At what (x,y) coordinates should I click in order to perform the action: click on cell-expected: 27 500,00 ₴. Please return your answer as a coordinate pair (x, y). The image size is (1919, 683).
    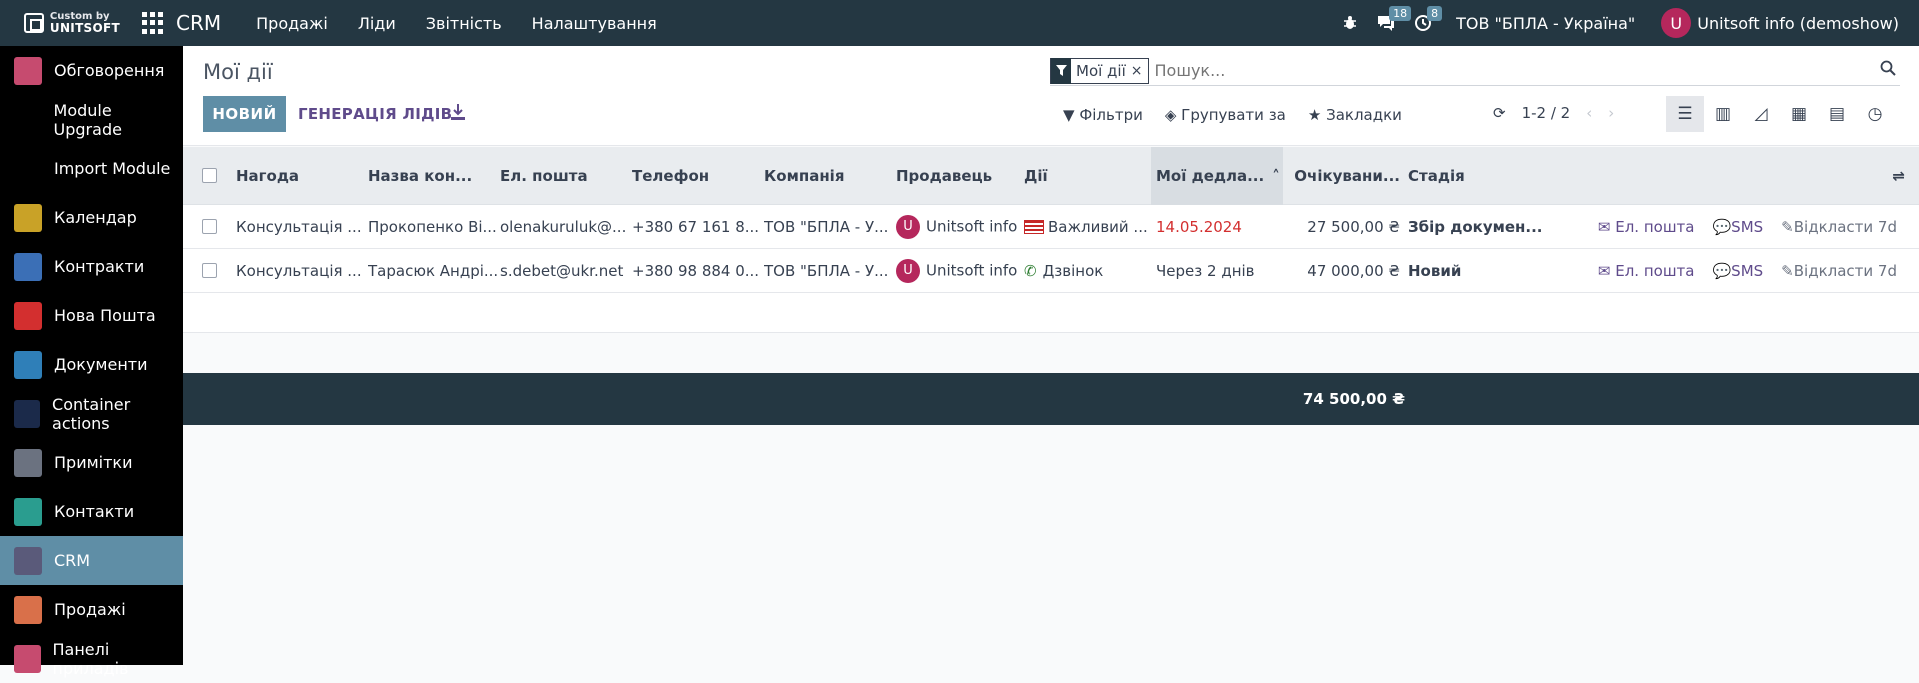
    Looking at the image, I should click on (1345, 227).